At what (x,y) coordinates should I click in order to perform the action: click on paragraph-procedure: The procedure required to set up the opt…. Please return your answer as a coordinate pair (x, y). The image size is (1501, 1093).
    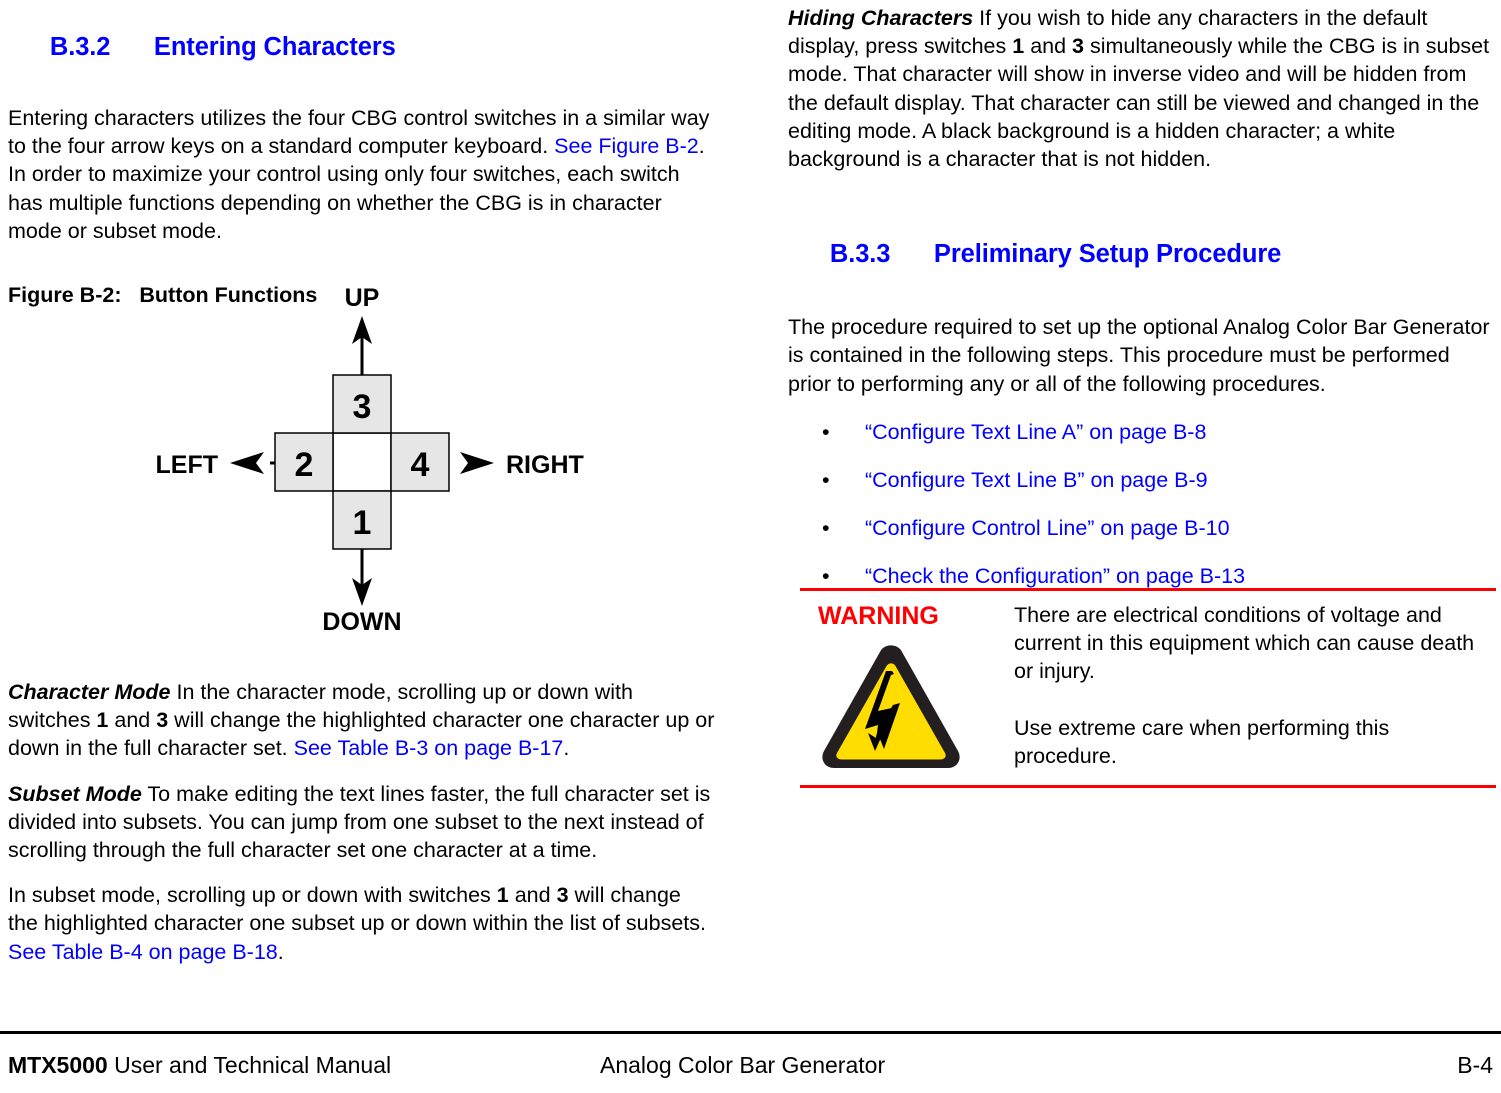
    Looking at the image, I should click on (1139, 355).